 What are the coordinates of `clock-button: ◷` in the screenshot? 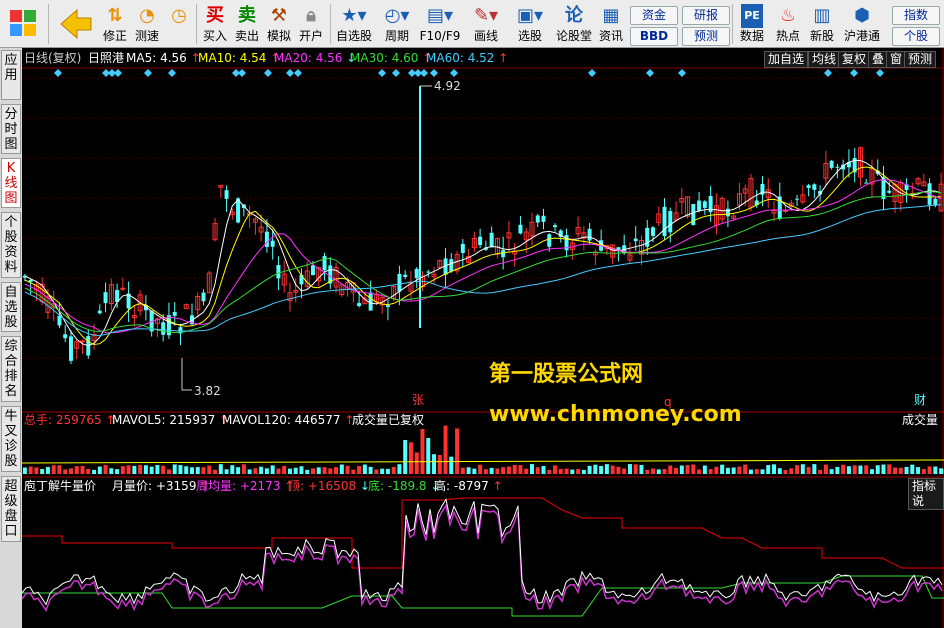 It's located at (179, 24).